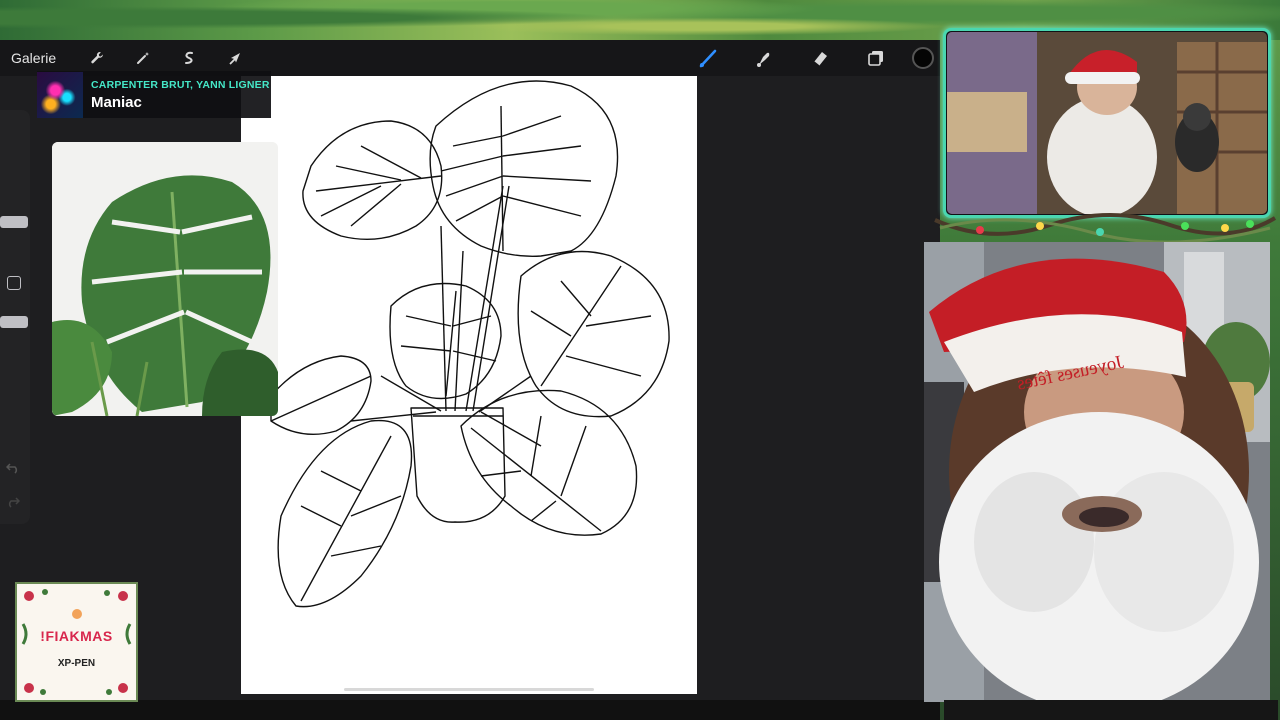  What do you see at coordinates (76, 663) in the screenshot?
I see `sponsor-logo: XP-PEN` at bounding box center [76, 663].